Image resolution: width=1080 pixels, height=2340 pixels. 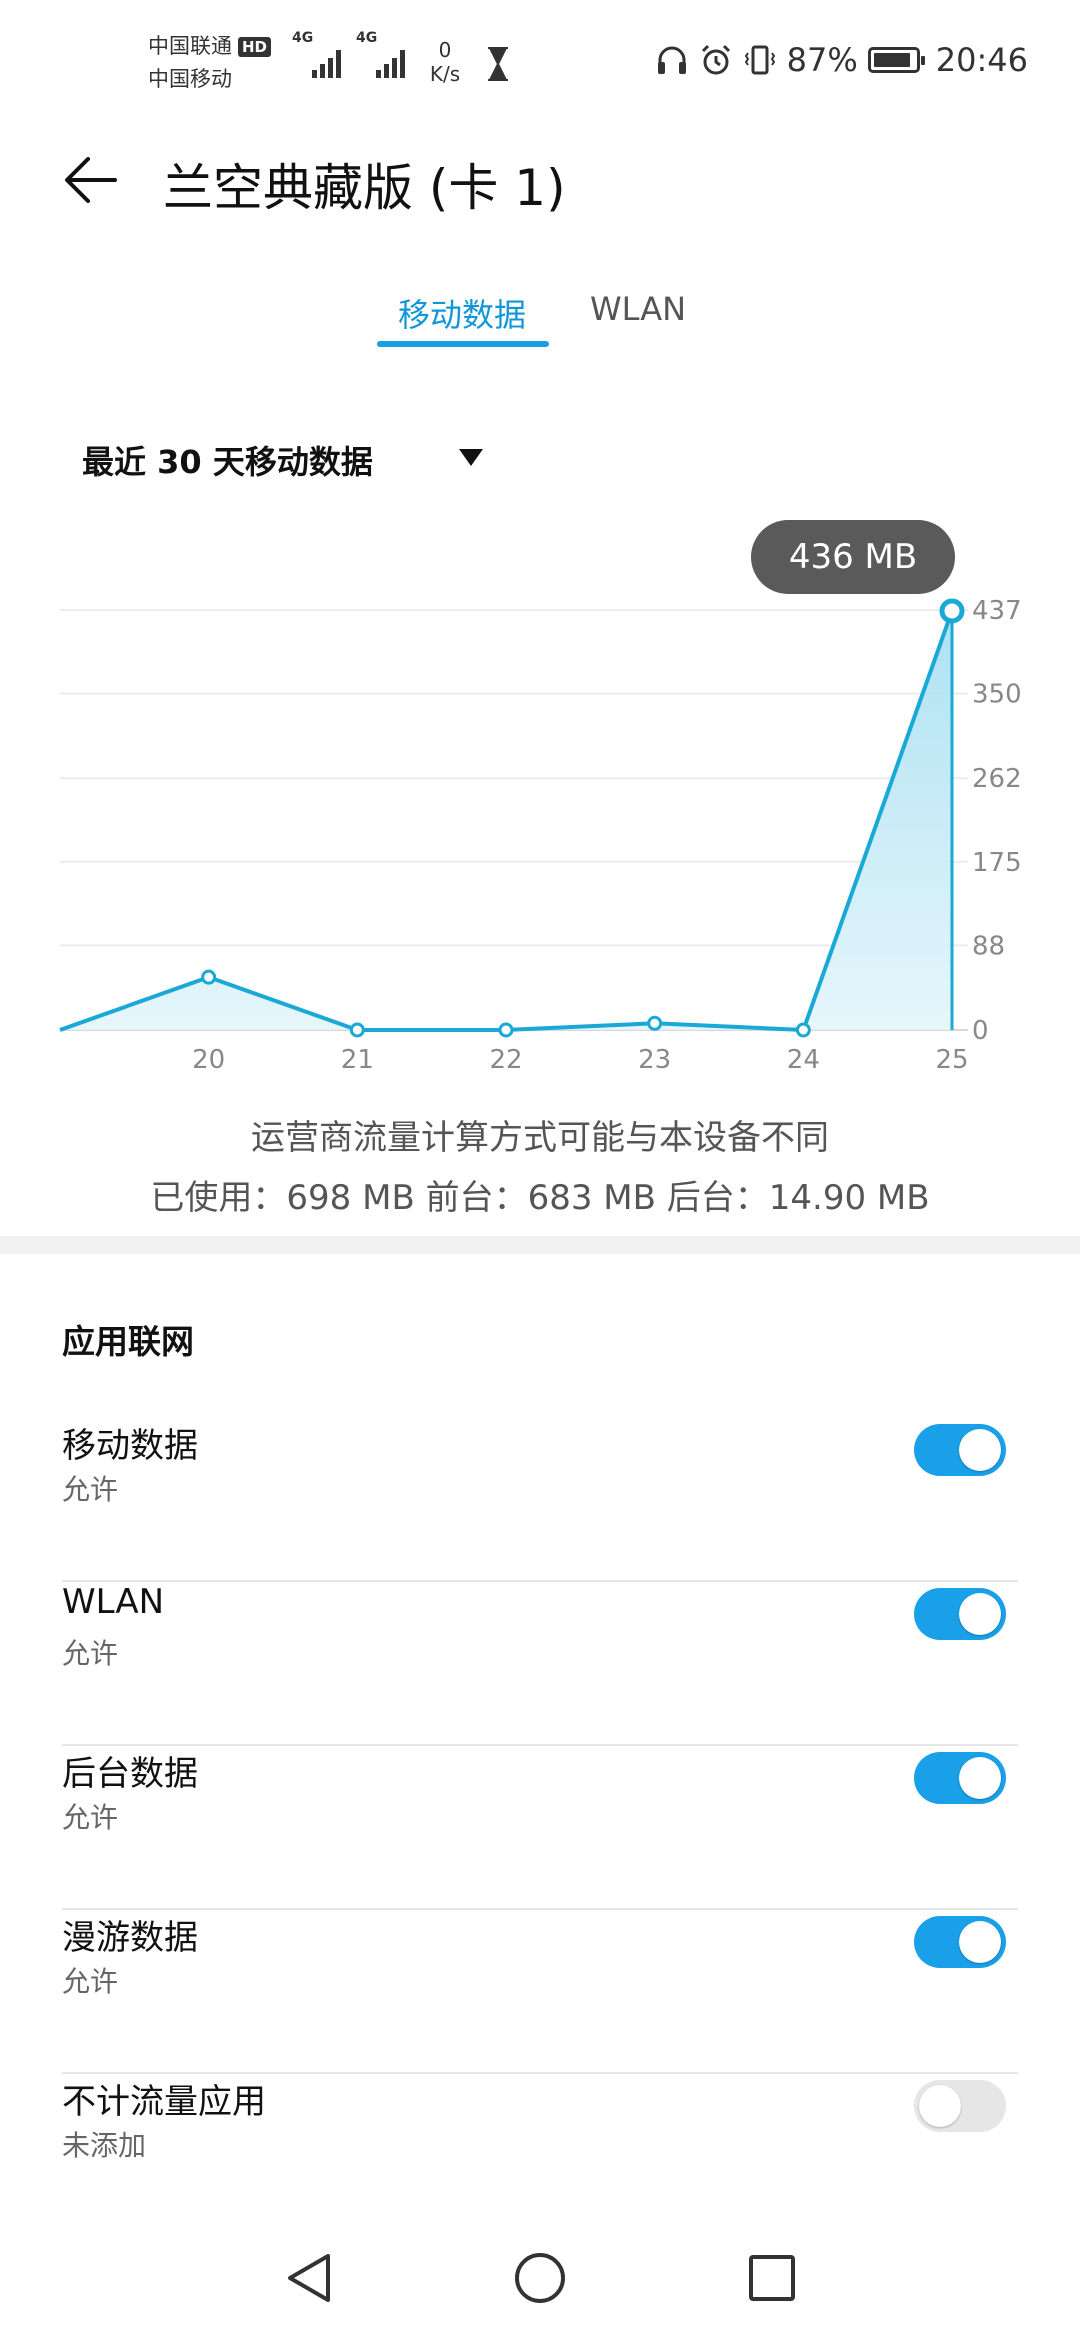 What do you see at coordinates (210, 63) in the screenshot?
I see `carrier-info: 中国联通 HD 中国移动` at bounding box center [210, 63].